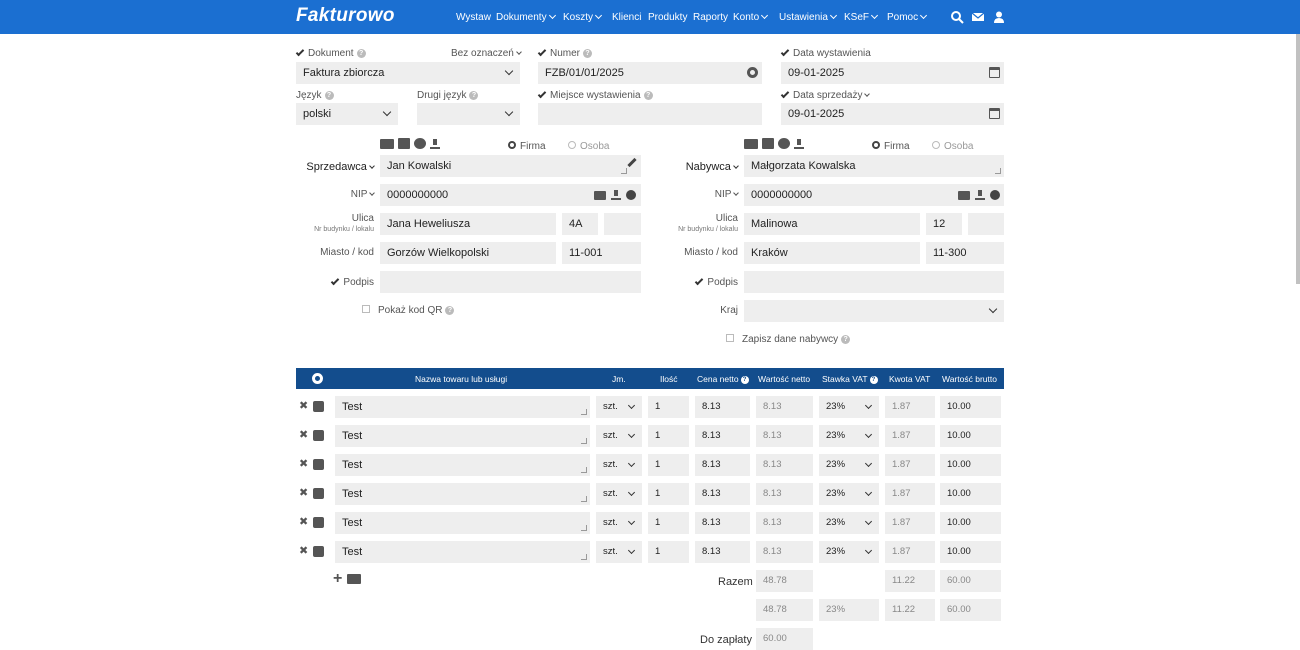 The height and width of the screenshot is (650, 1300). I want to click on seller-city-input: Gorzów Wielkopolski, so click(468, 253).